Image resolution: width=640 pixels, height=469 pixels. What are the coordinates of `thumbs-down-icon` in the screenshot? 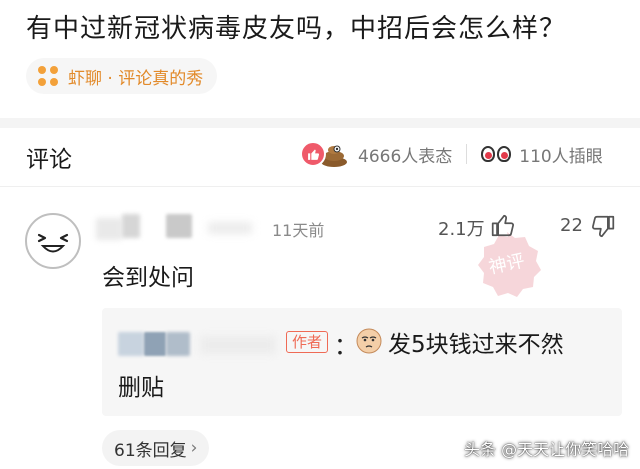 It's located at (603, 226).